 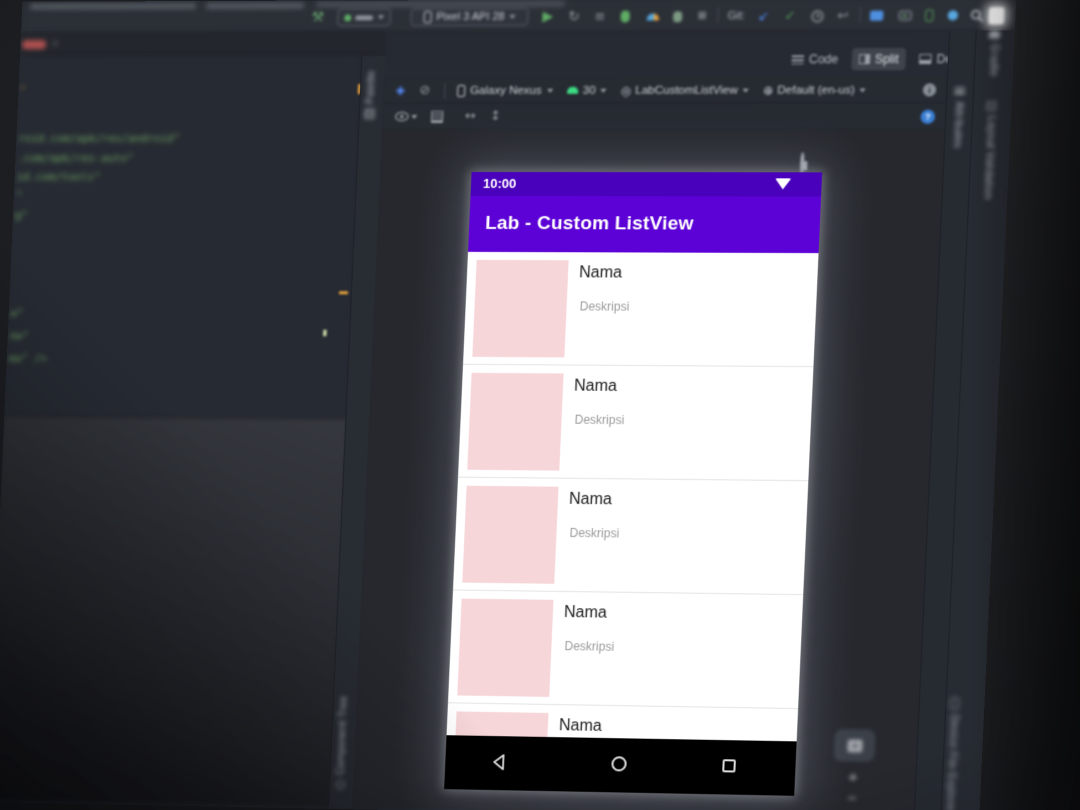 I want to click on split-tab-label: Split, so click(x=887, y=59).